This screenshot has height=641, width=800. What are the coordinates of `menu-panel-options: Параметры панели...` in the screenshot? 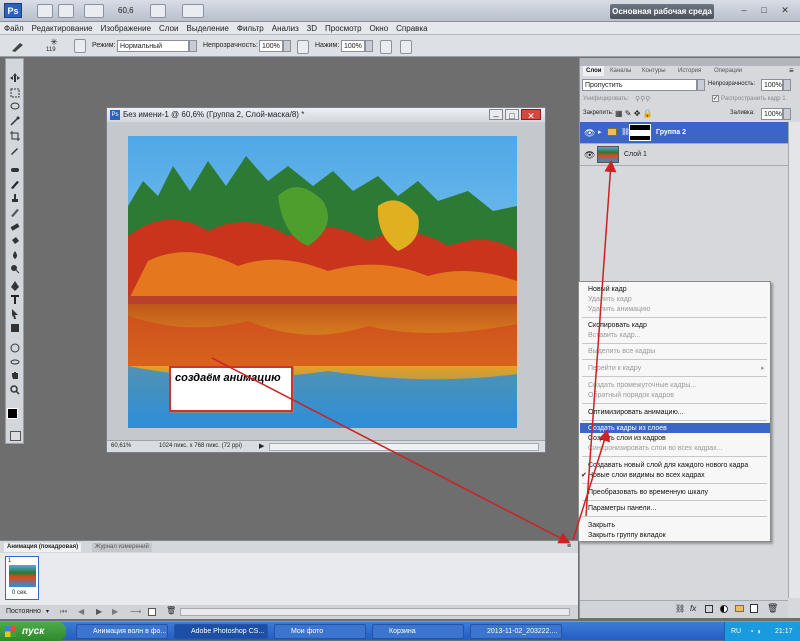 It's located at (622, 508).